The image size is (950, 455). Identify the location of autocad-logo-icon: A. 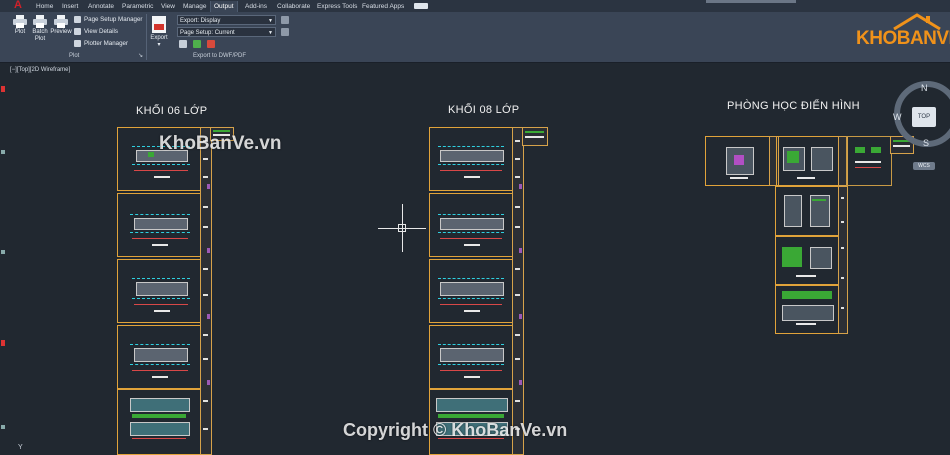
(19, 5).